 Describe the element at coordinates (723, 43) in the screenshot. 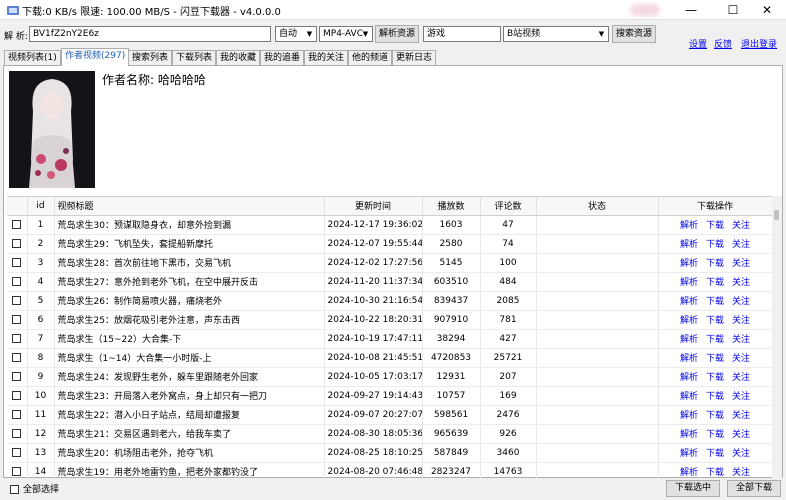

I see `feedback-link: 反馈` at that location.